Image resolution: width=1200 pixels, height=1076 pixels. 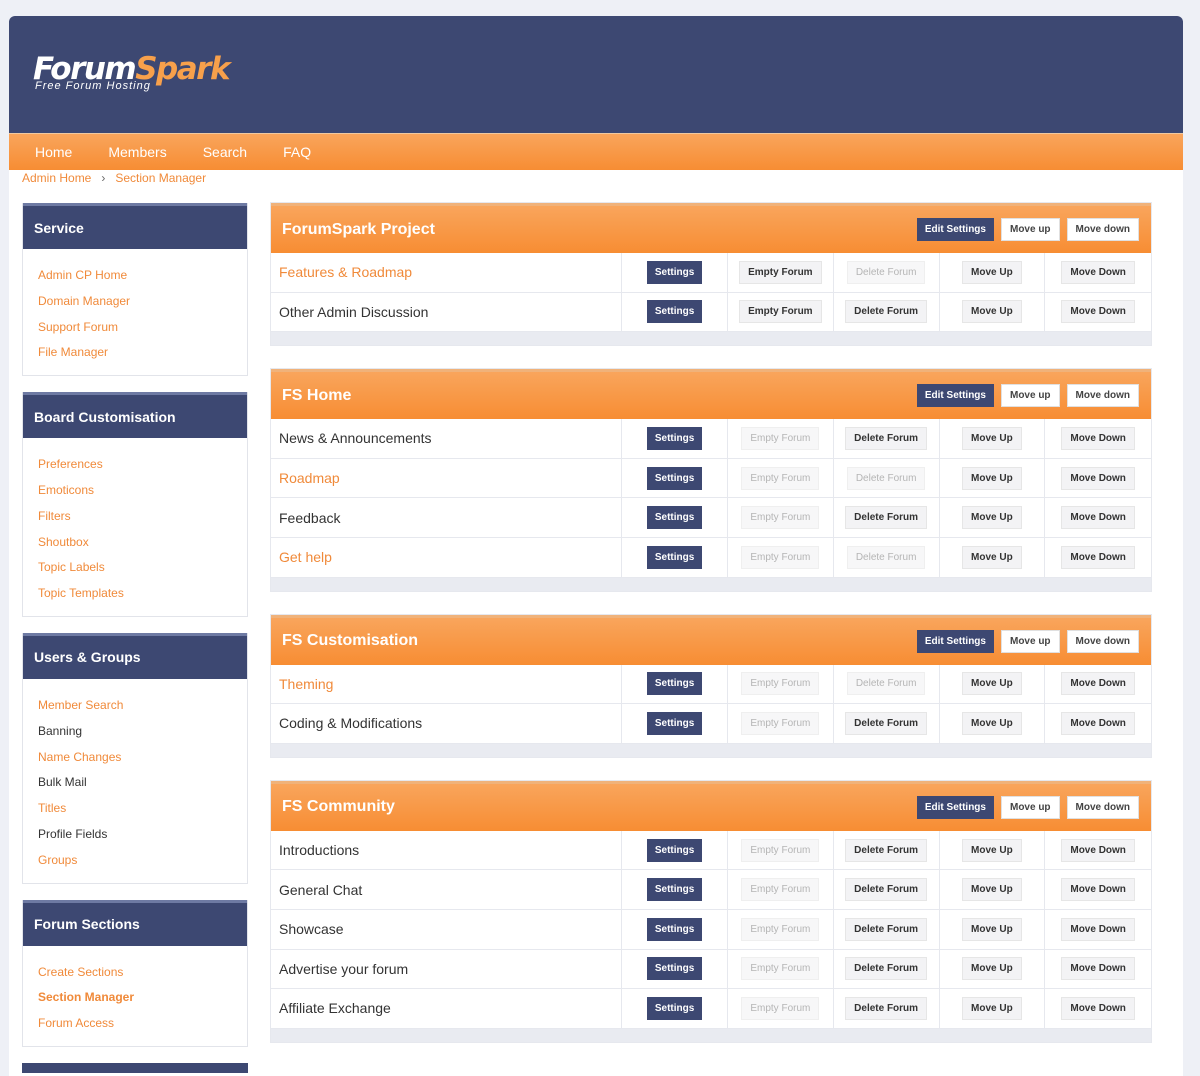 I want to click on sidebar-item-name-changes: Name Changes, so click(x=142, y=758).